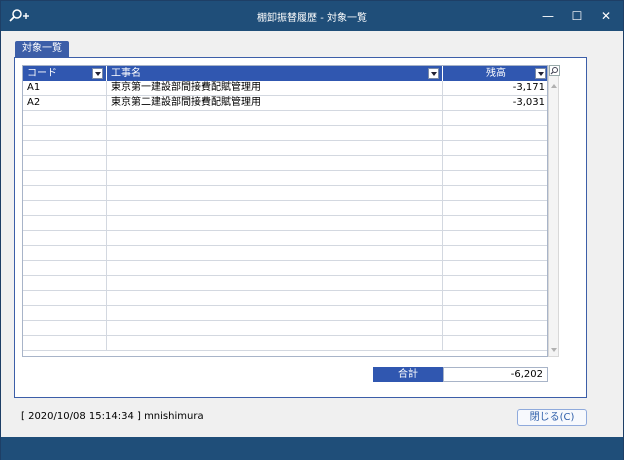 The height and width of the screenshot is (460, 624). I want to click on column-header-label: 残高, so click(496, 73).